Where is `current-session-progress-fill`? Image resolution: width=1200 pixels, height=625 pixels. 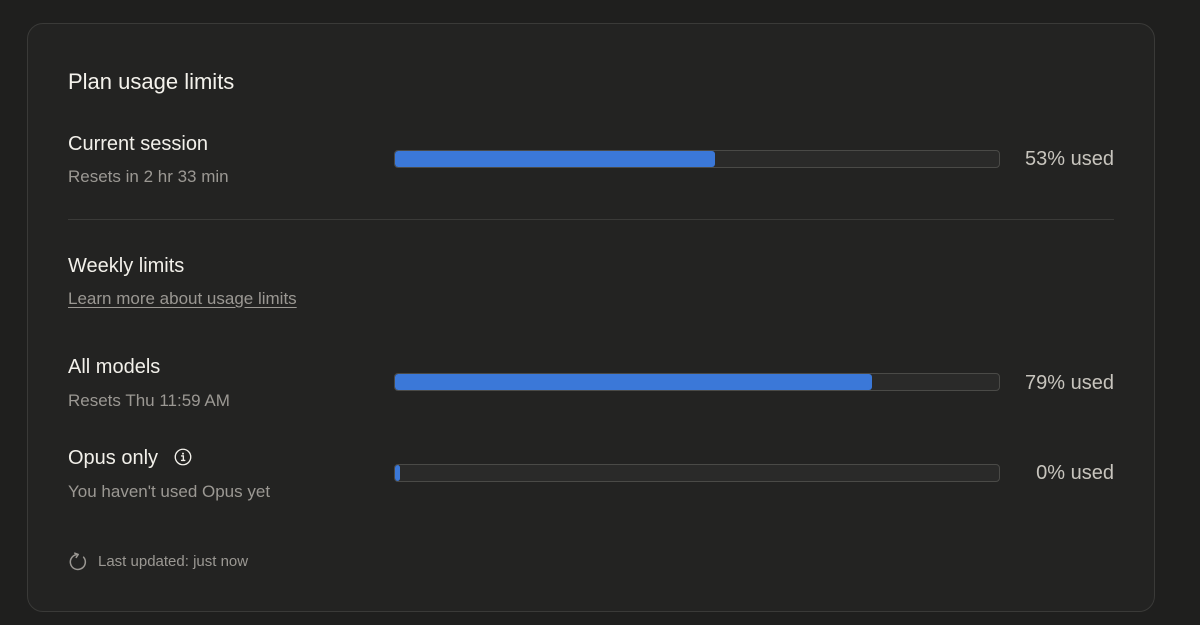 current-session-progress-fill is located at coordinates (555, 159).